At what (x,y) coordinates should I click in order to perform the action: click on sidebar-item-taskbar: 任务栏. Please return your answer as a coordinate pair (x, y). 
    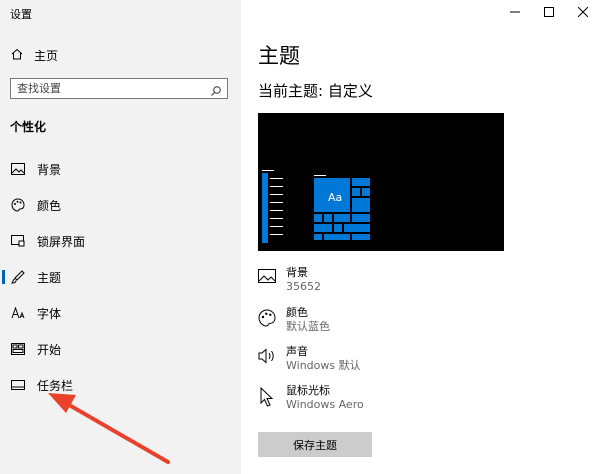
    Looking at the image, I should click on (120, 385).